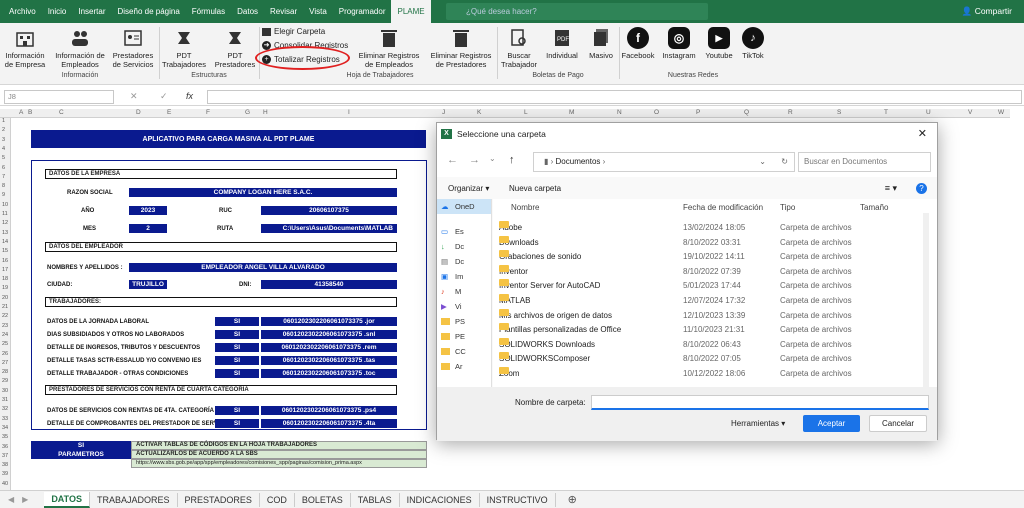 Image resolution: width=1024 pixels, height=508 pixels. What do you see at coordinates (5, 288) in the screenshot?
I see `row-header: 19` at bounding box center [5, 288].